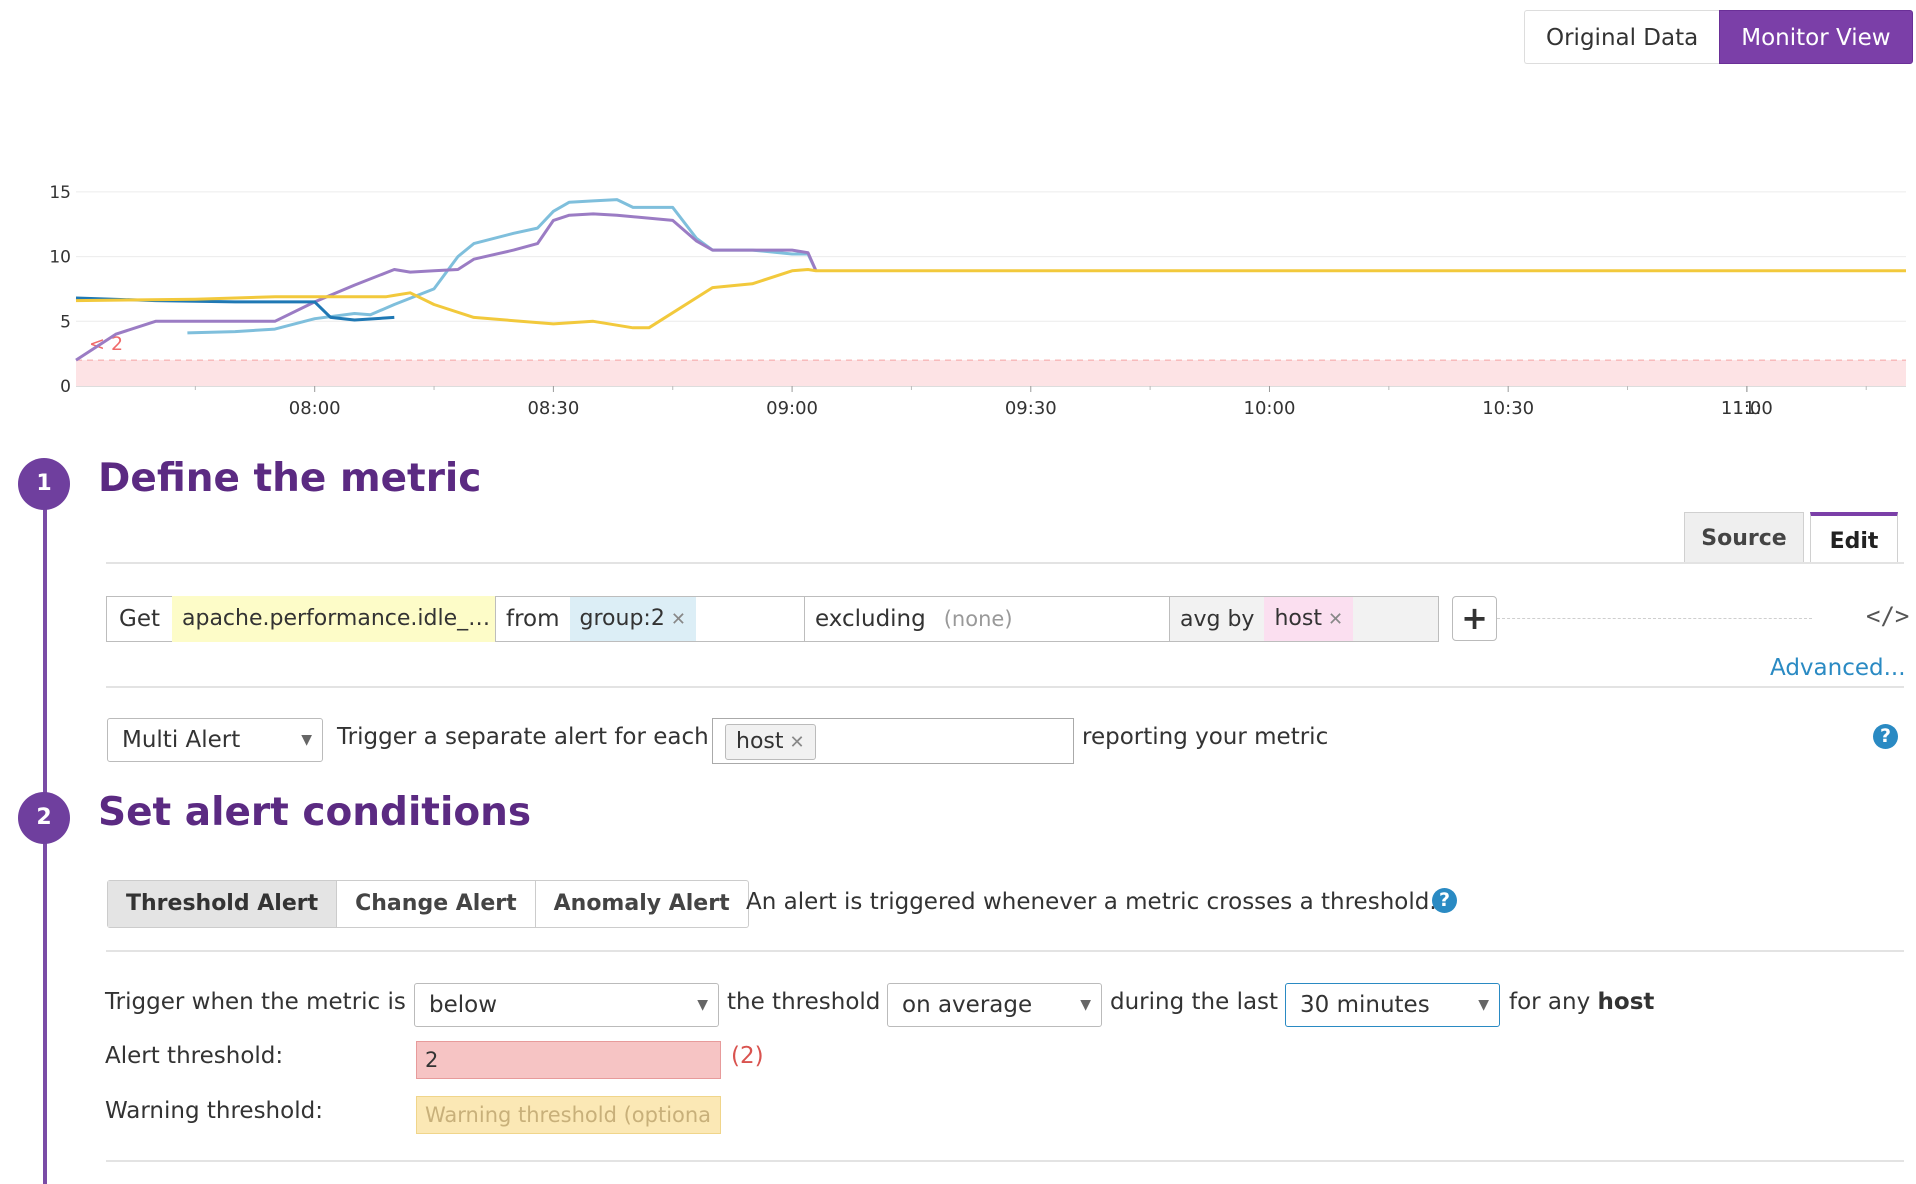 The width and height of the screenshot is (1916, 1184). I want to click on tabs-divider, so click(1005, 563).